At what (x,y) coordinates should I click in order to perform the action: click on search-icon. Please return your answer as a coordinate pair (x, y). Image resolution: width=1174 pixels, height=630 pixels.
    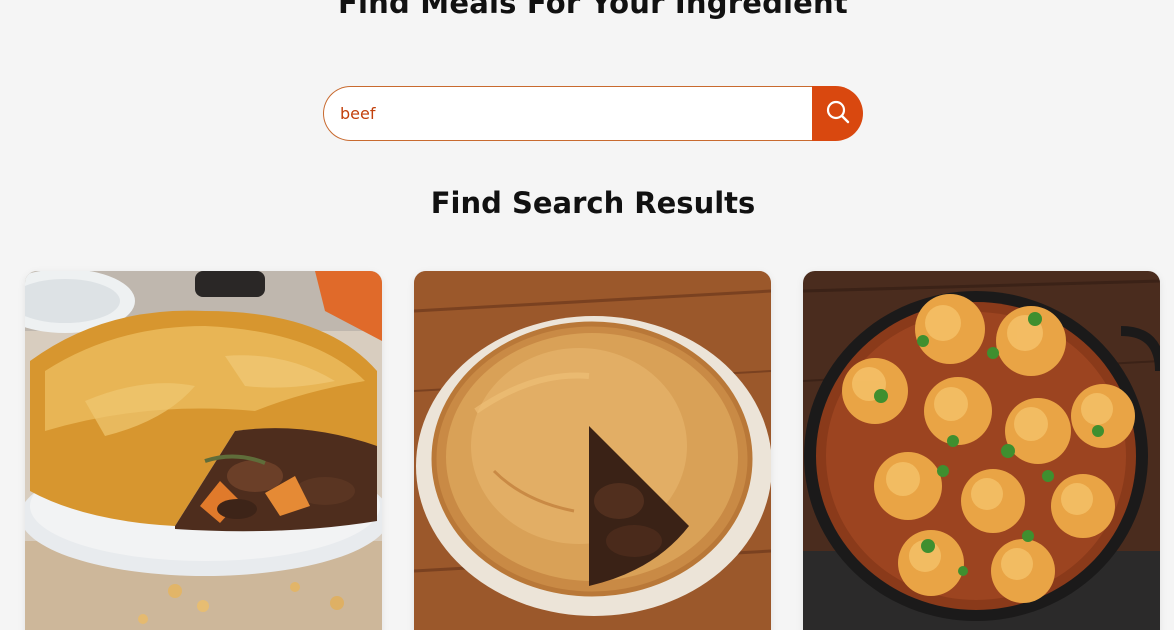
    Looking at the image, I should click on (838, 113).